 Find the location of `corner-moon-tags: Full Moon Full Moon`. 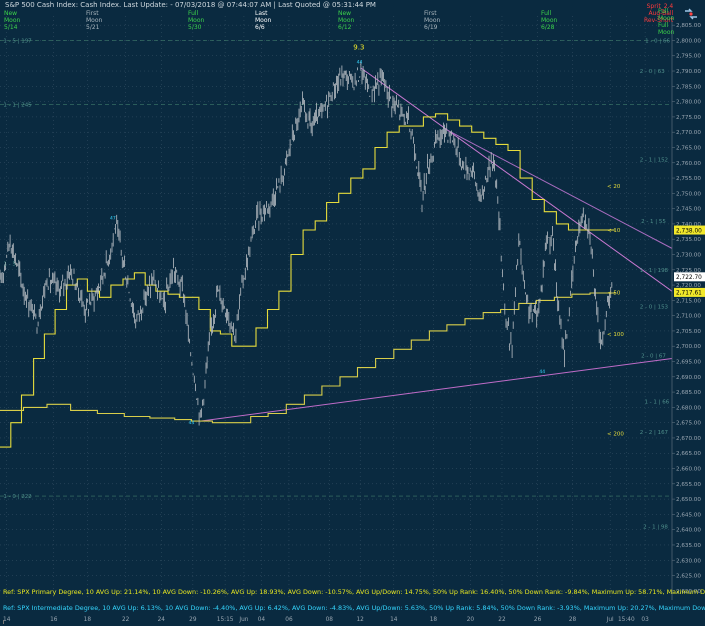

corner-moon-tags: Full Moon Full Moon is located at coordinates (666, 22).